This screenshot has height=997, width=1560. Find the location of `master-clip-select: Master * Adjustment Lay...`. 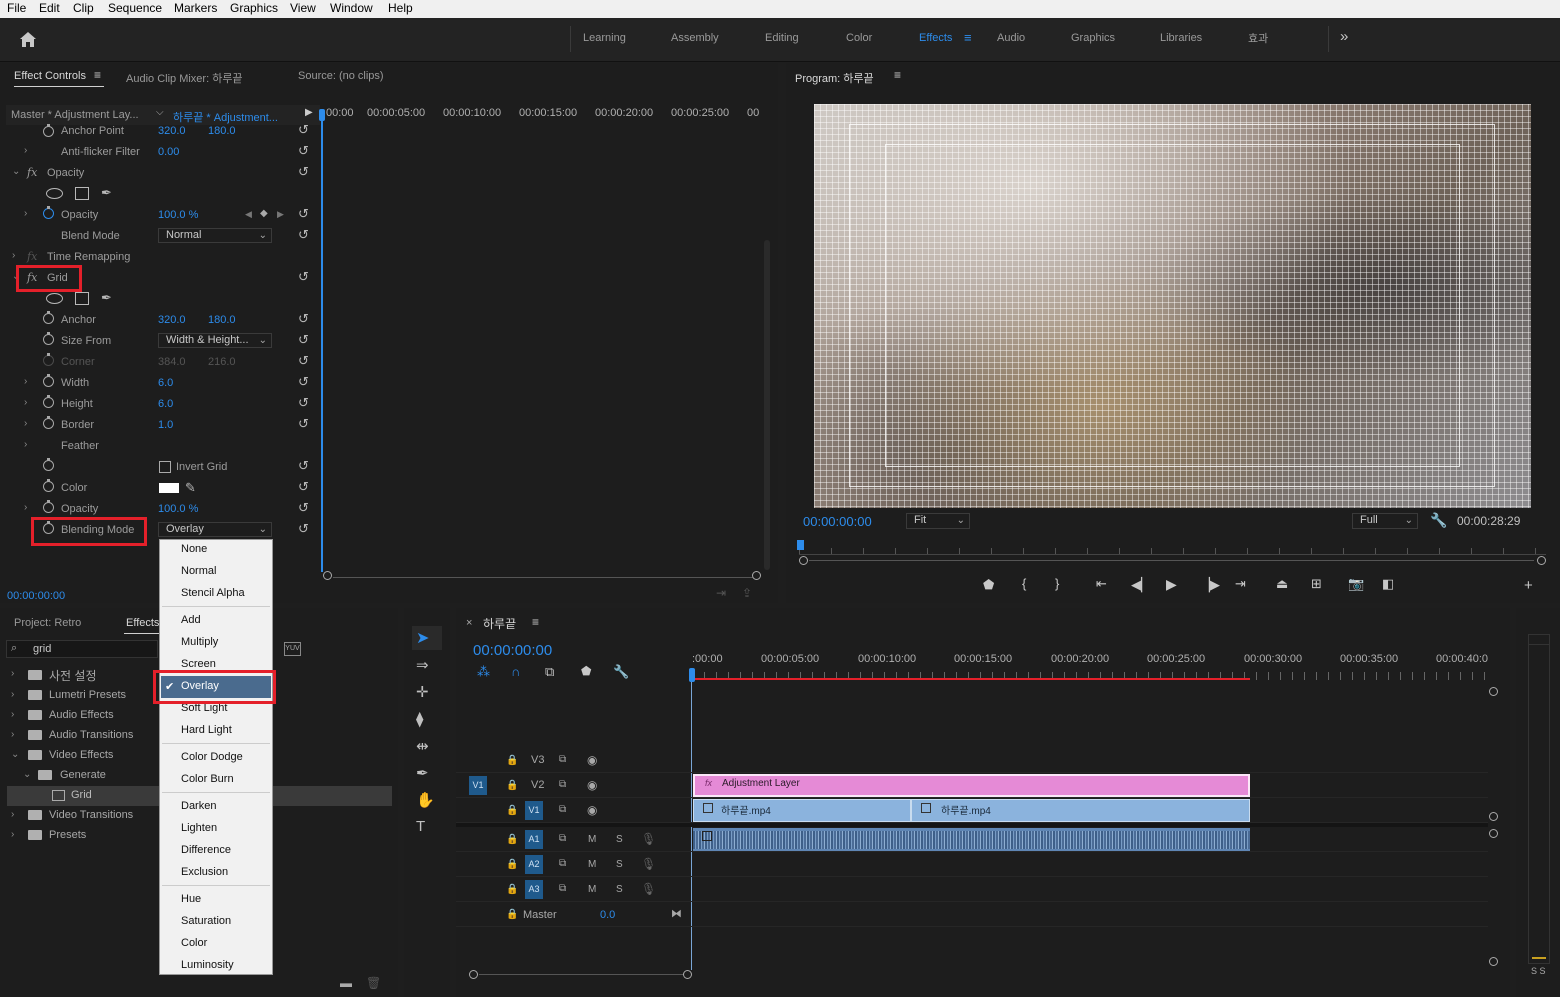

master-clip-select: Master * Adjustment Lay... is located at coordinates (75, 115).